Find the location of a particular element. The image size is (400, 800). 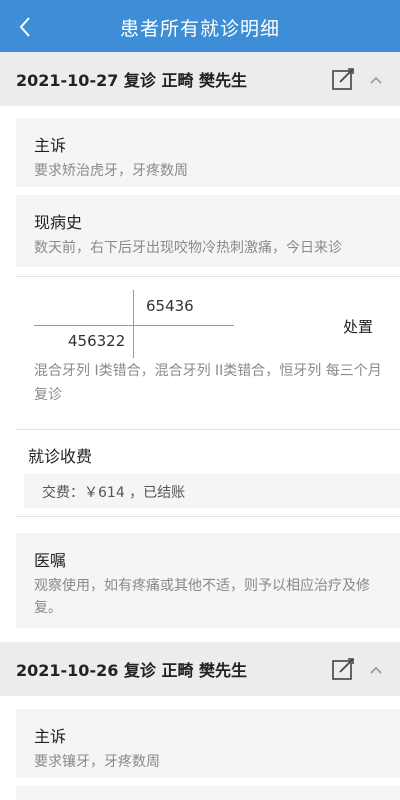

tooth-chart-vertical-line is located at coordinates (133, 324).